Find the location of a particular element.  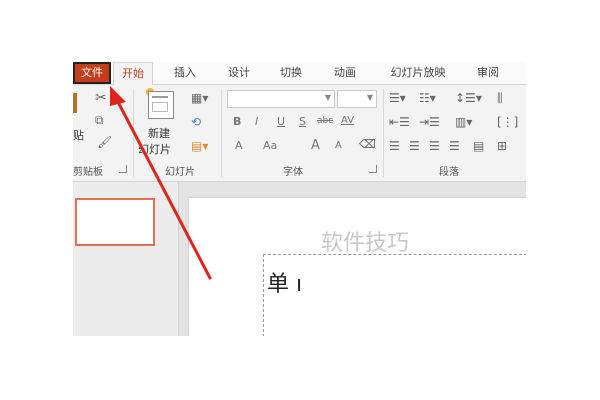

underline-button: U is located at coordinates (281, 121).